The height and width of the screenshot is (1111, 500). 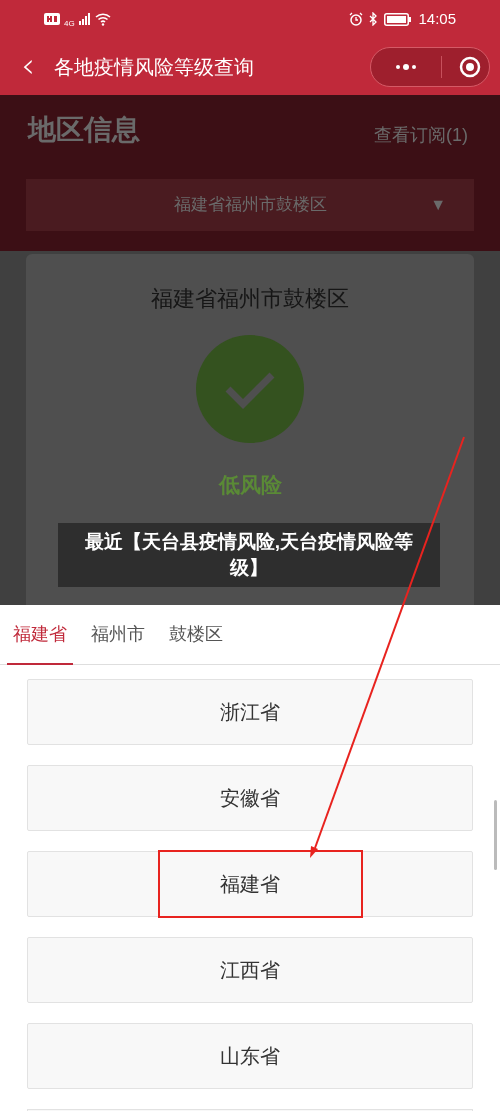 What do you see at coordinates (154, 67) in the screenshot?
I see `page-title: 各地疫情风险等级查询` at bounding box center [154, 67].